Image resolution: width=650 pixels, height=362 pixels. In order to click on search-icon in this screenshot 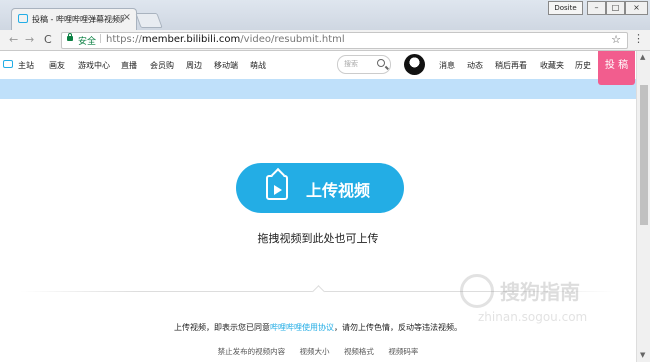, I will do `click(381, 63)`.